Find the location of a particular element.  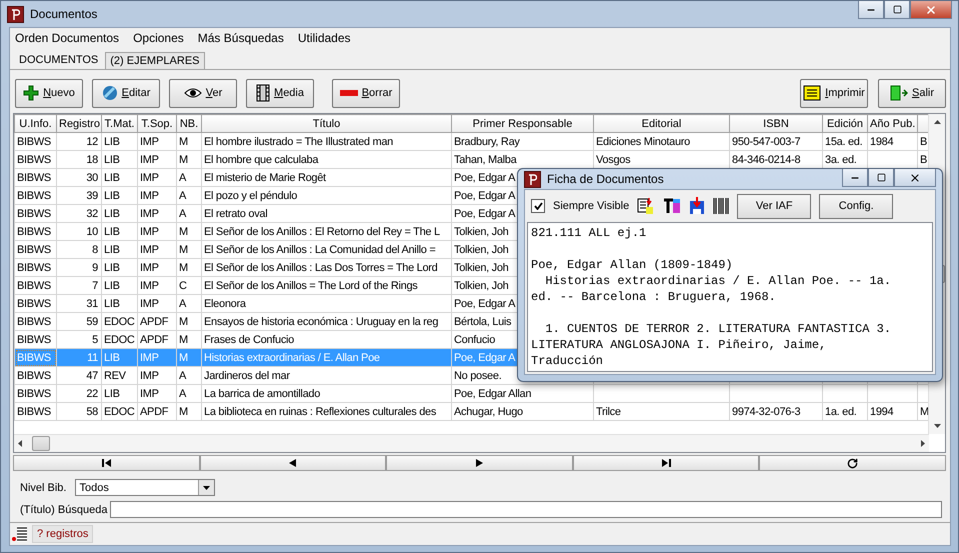

column-header: U.Info. is located at coordinates (35, 123).